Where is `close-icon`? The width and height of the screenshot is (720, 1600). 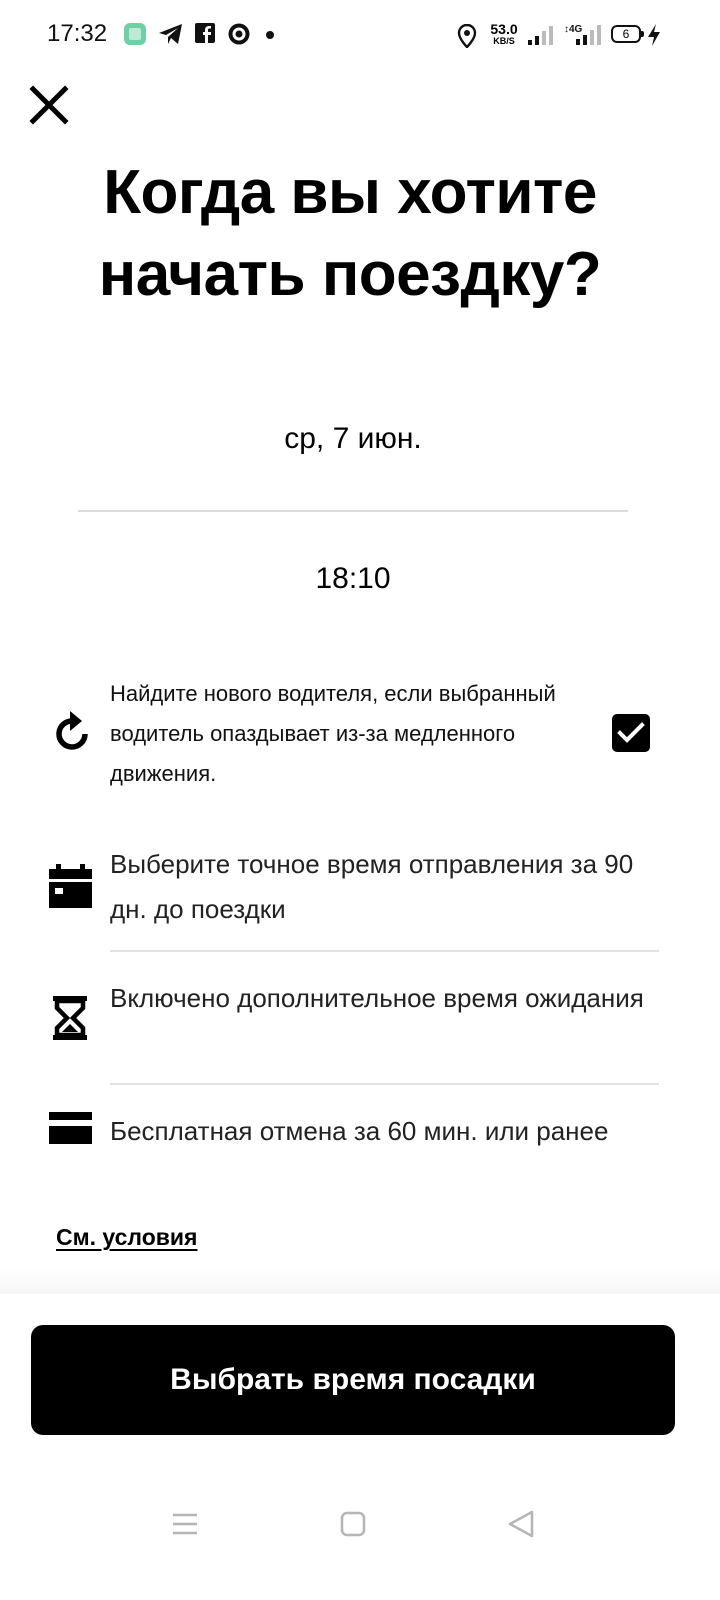 close-icon is located at coordinates (49, 105).